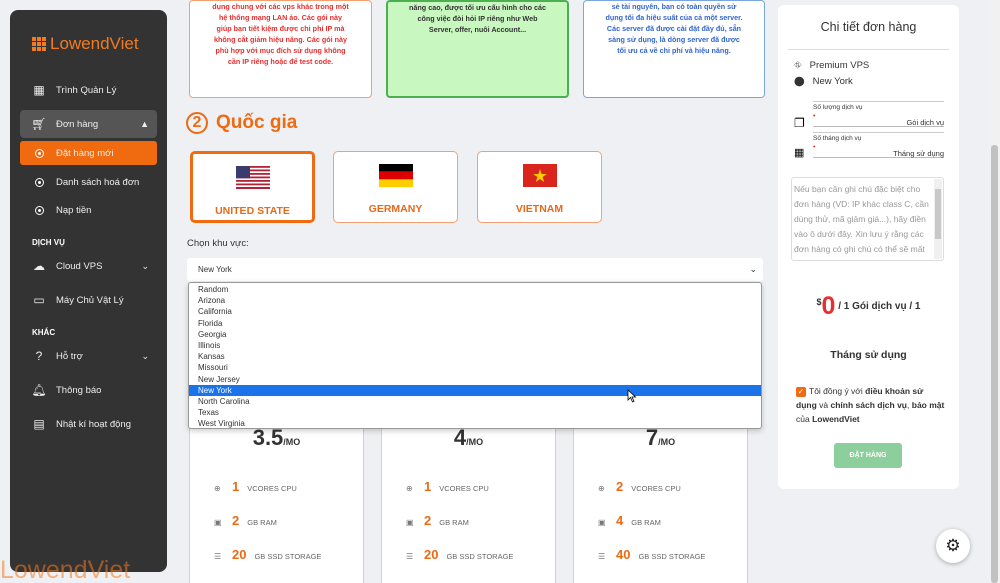 The image size is (1000, 583). I want to click on calendar-icon: ▦, so click(799, 153).